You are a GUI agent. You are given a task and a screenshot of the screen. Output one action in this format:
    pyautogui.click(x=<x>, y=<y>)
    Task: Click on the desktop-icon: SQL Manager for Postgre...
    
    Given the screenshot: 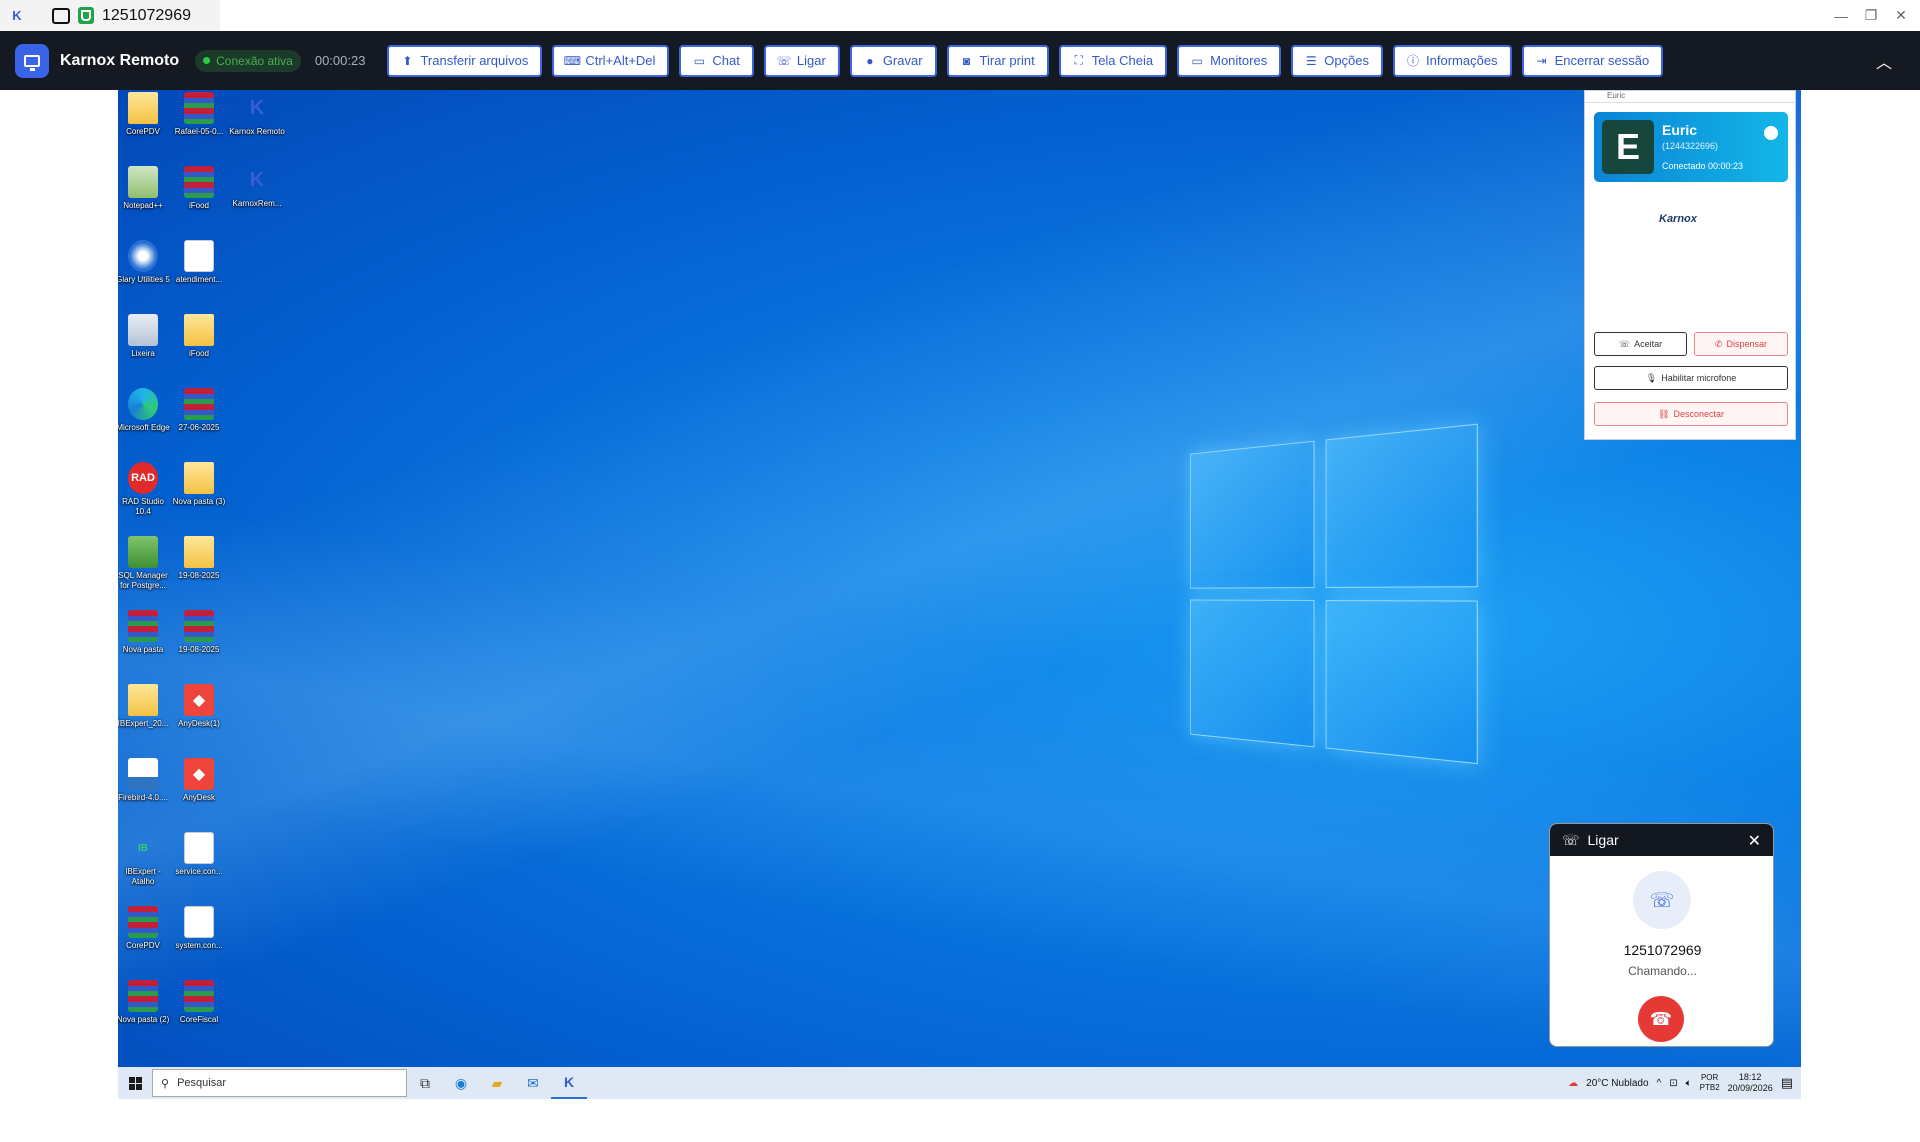 What is the action you would take?
    pyautogui.click(x=145, y=563)
    